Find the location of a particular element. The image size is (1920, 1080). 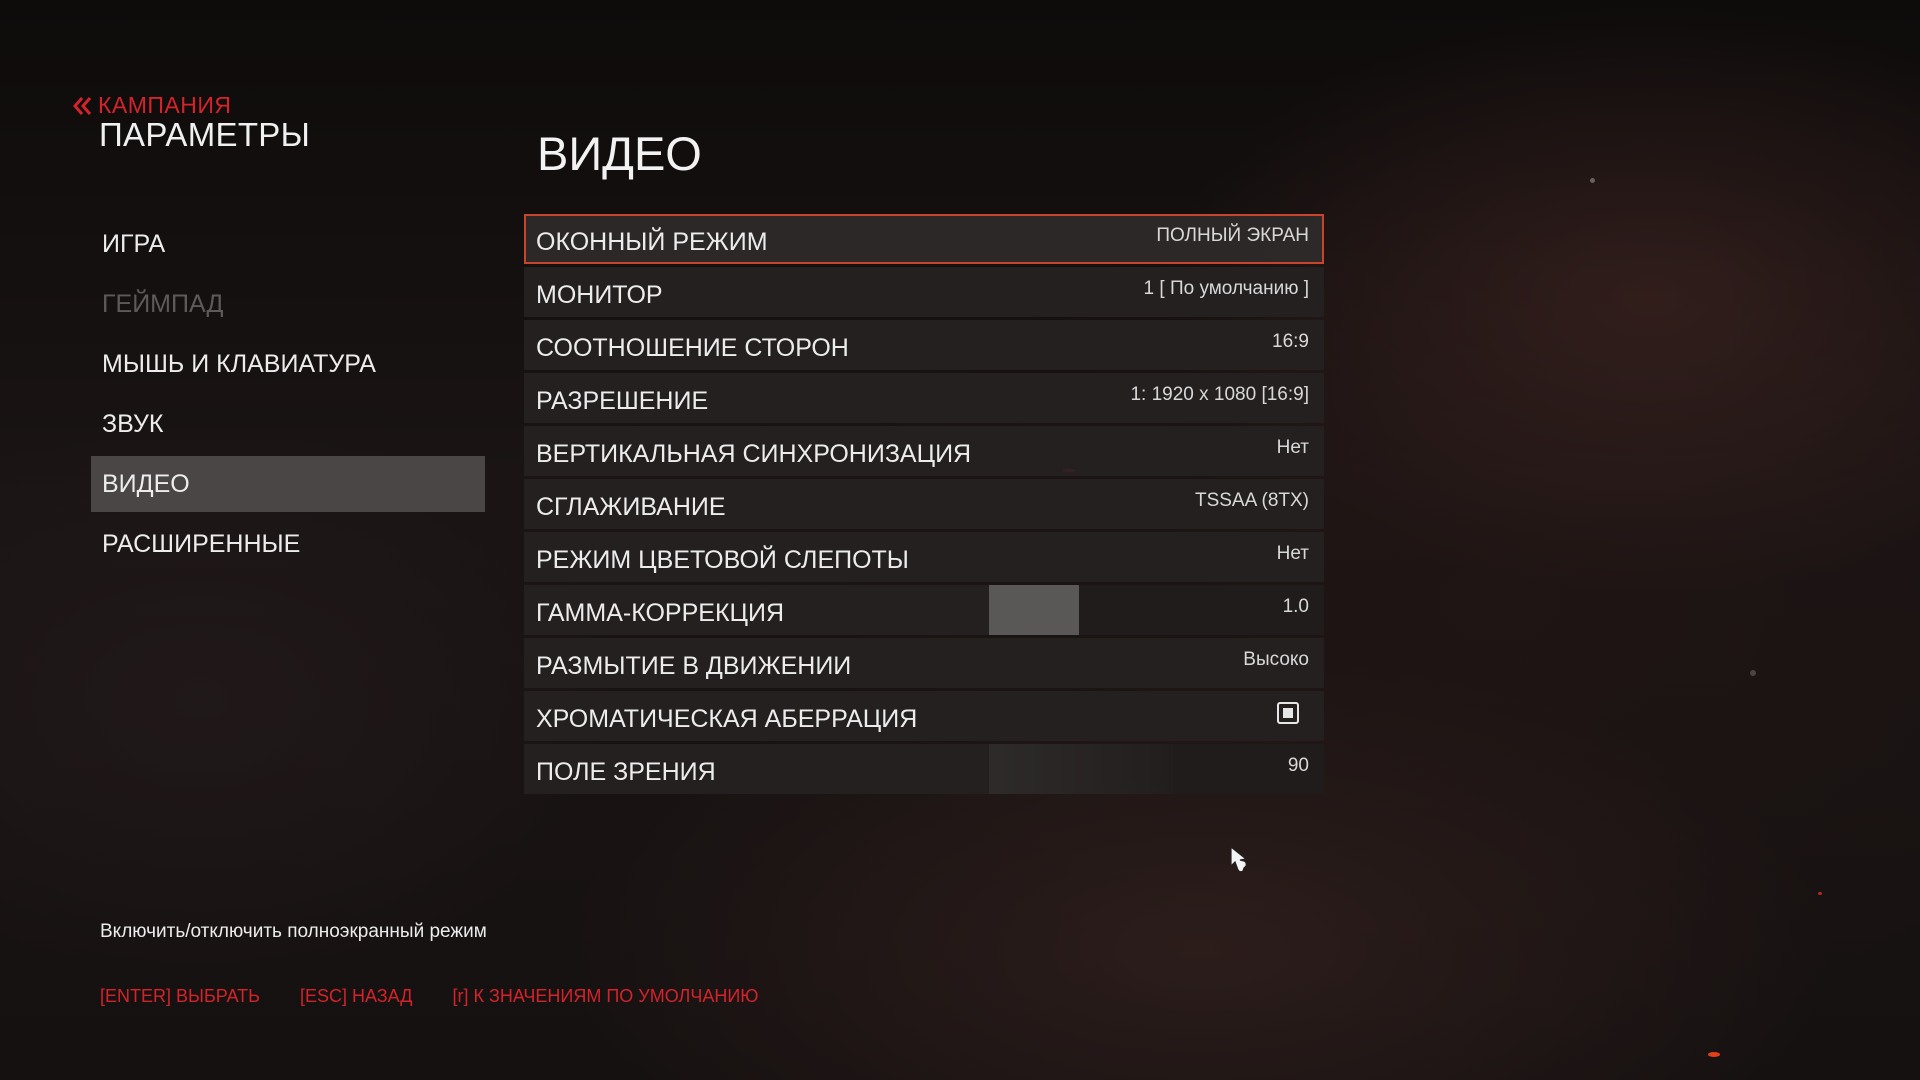

gamma-slider is located at coordinates (1156, 610).